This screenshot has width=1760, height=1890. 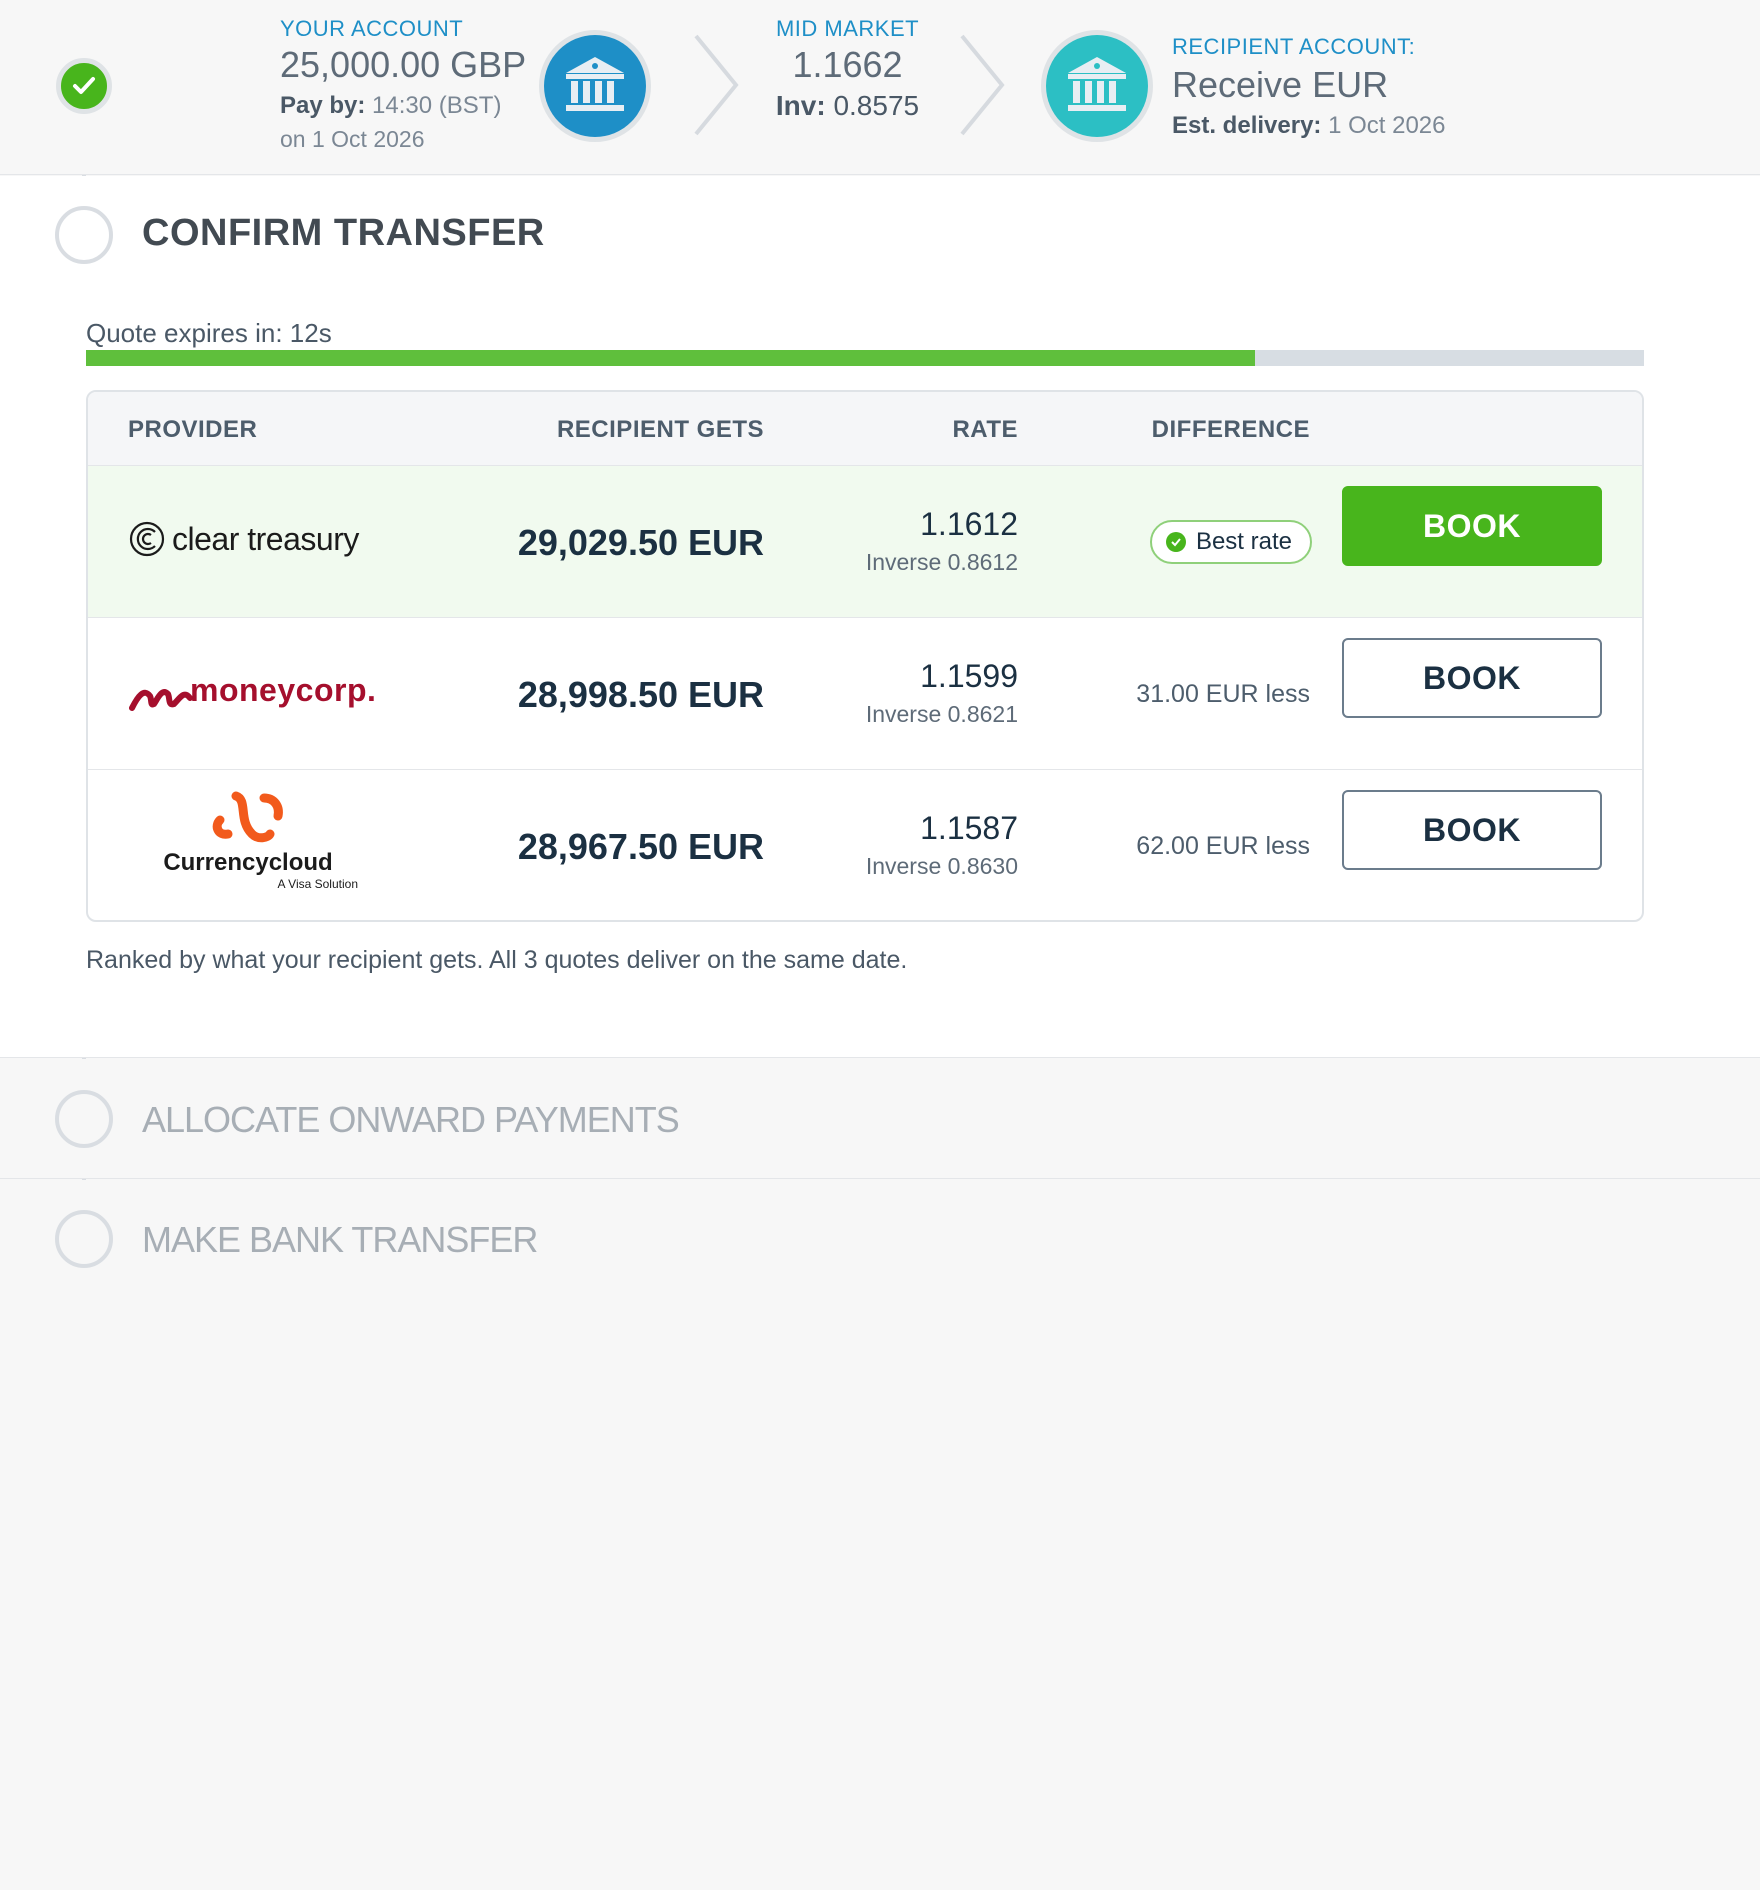 I want to click on bank-transfer-step-title: MAKE BANK TRANSFER, so click(x=340, y=1239).